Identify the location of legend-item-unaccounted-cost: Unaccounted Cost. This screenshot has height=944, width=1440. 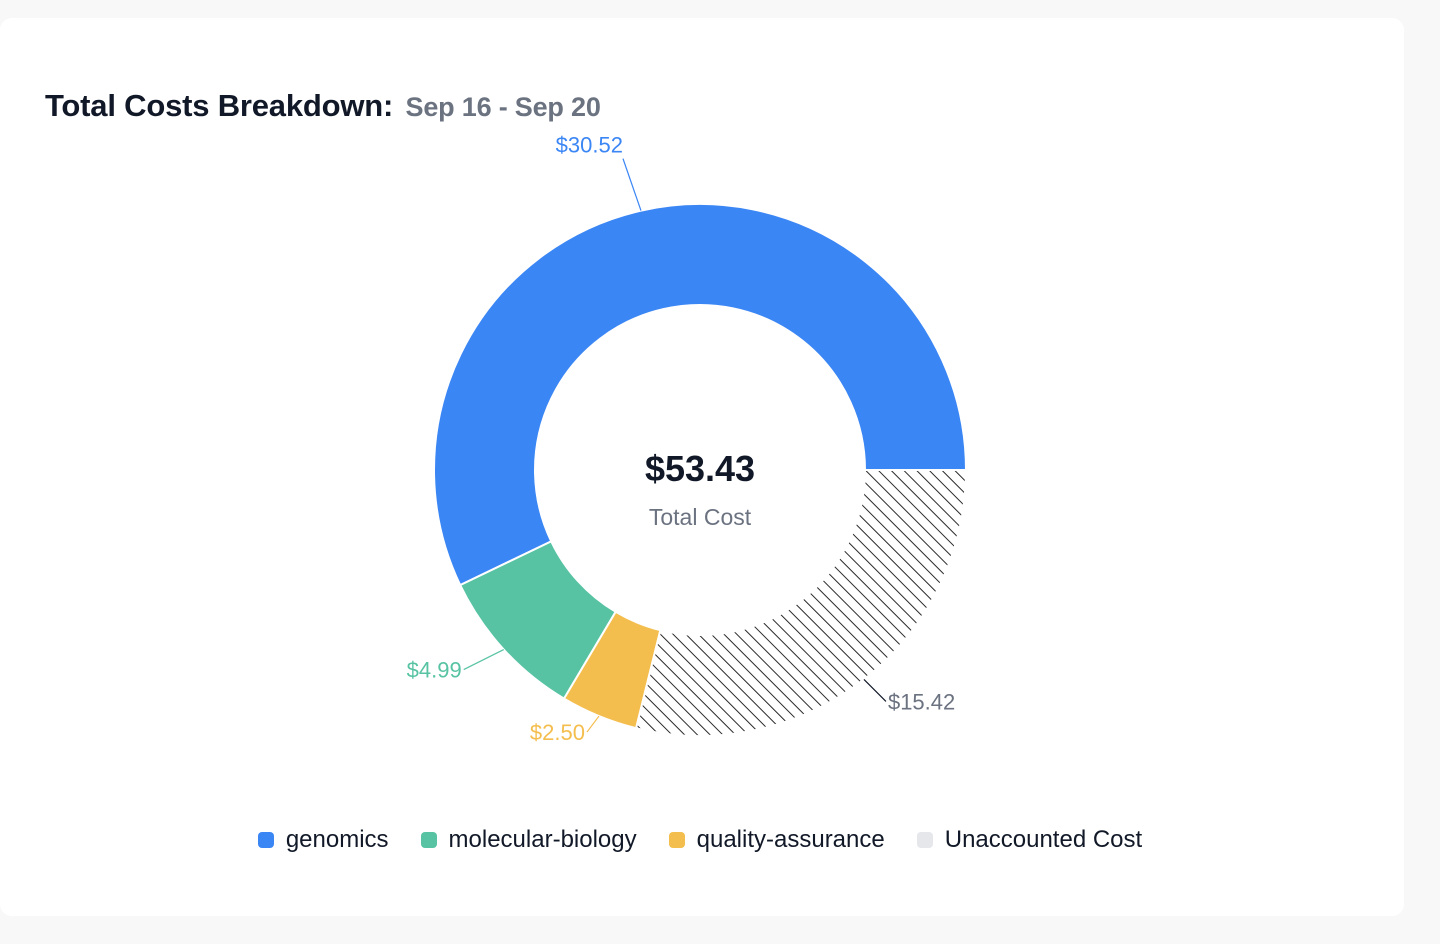
(1029, 840).